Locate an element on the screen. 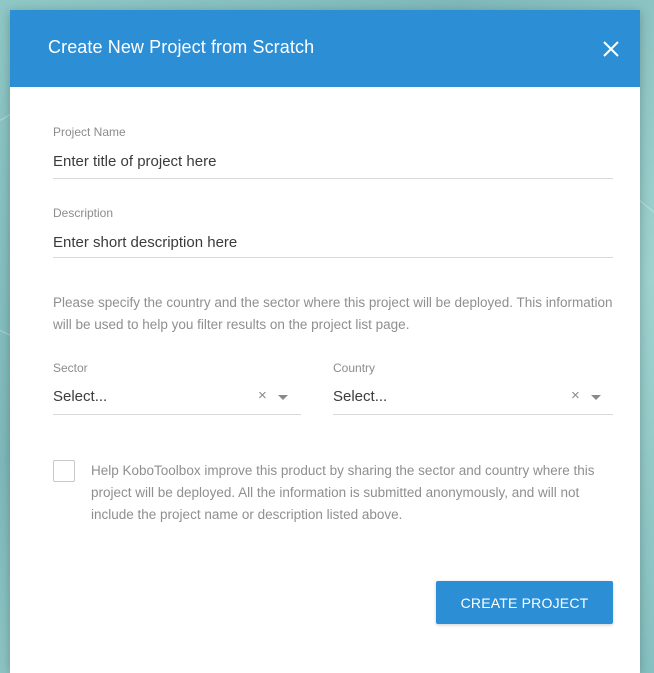 The height and width of the screenshot is (673, 654). country-underline is located at coordinates (473, 414).